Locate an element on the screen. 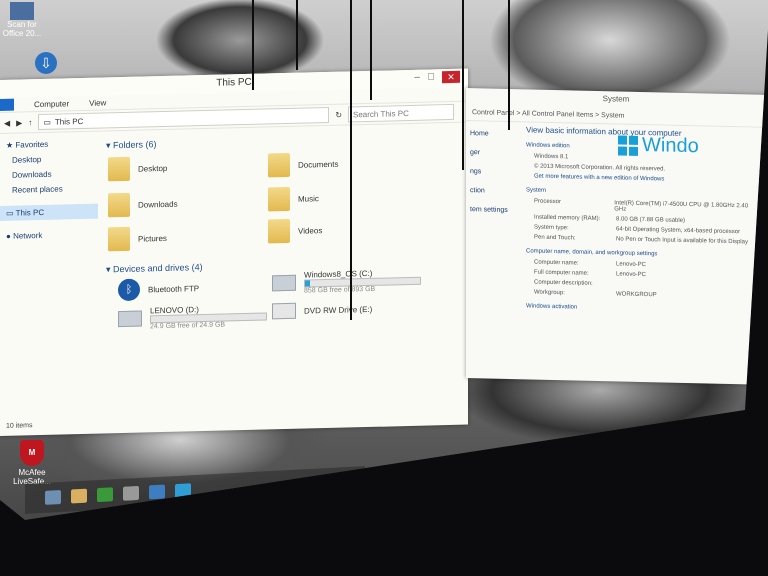  sidebar-link: Home is located at coordinates (494, 134).